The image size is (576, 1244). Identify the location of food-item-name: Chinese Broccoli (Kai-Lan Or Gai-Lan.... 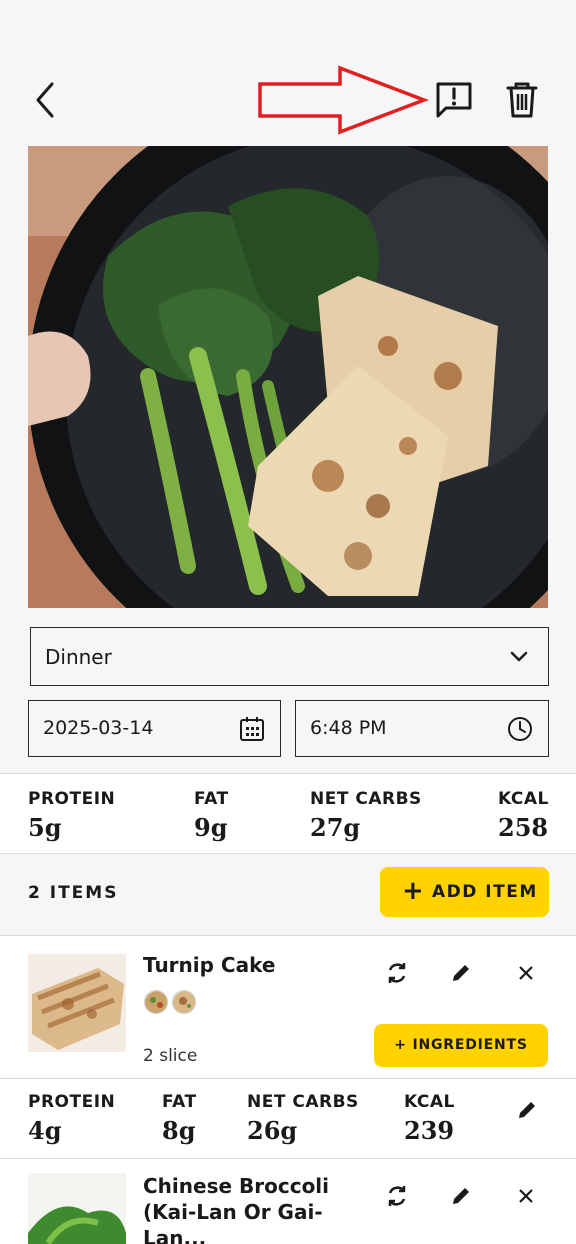
(236, 1209).